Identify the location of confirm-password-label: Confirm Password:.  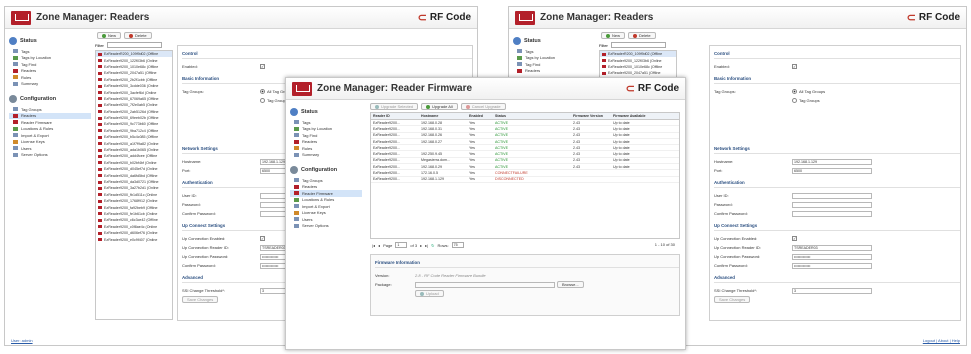
(199, 213).